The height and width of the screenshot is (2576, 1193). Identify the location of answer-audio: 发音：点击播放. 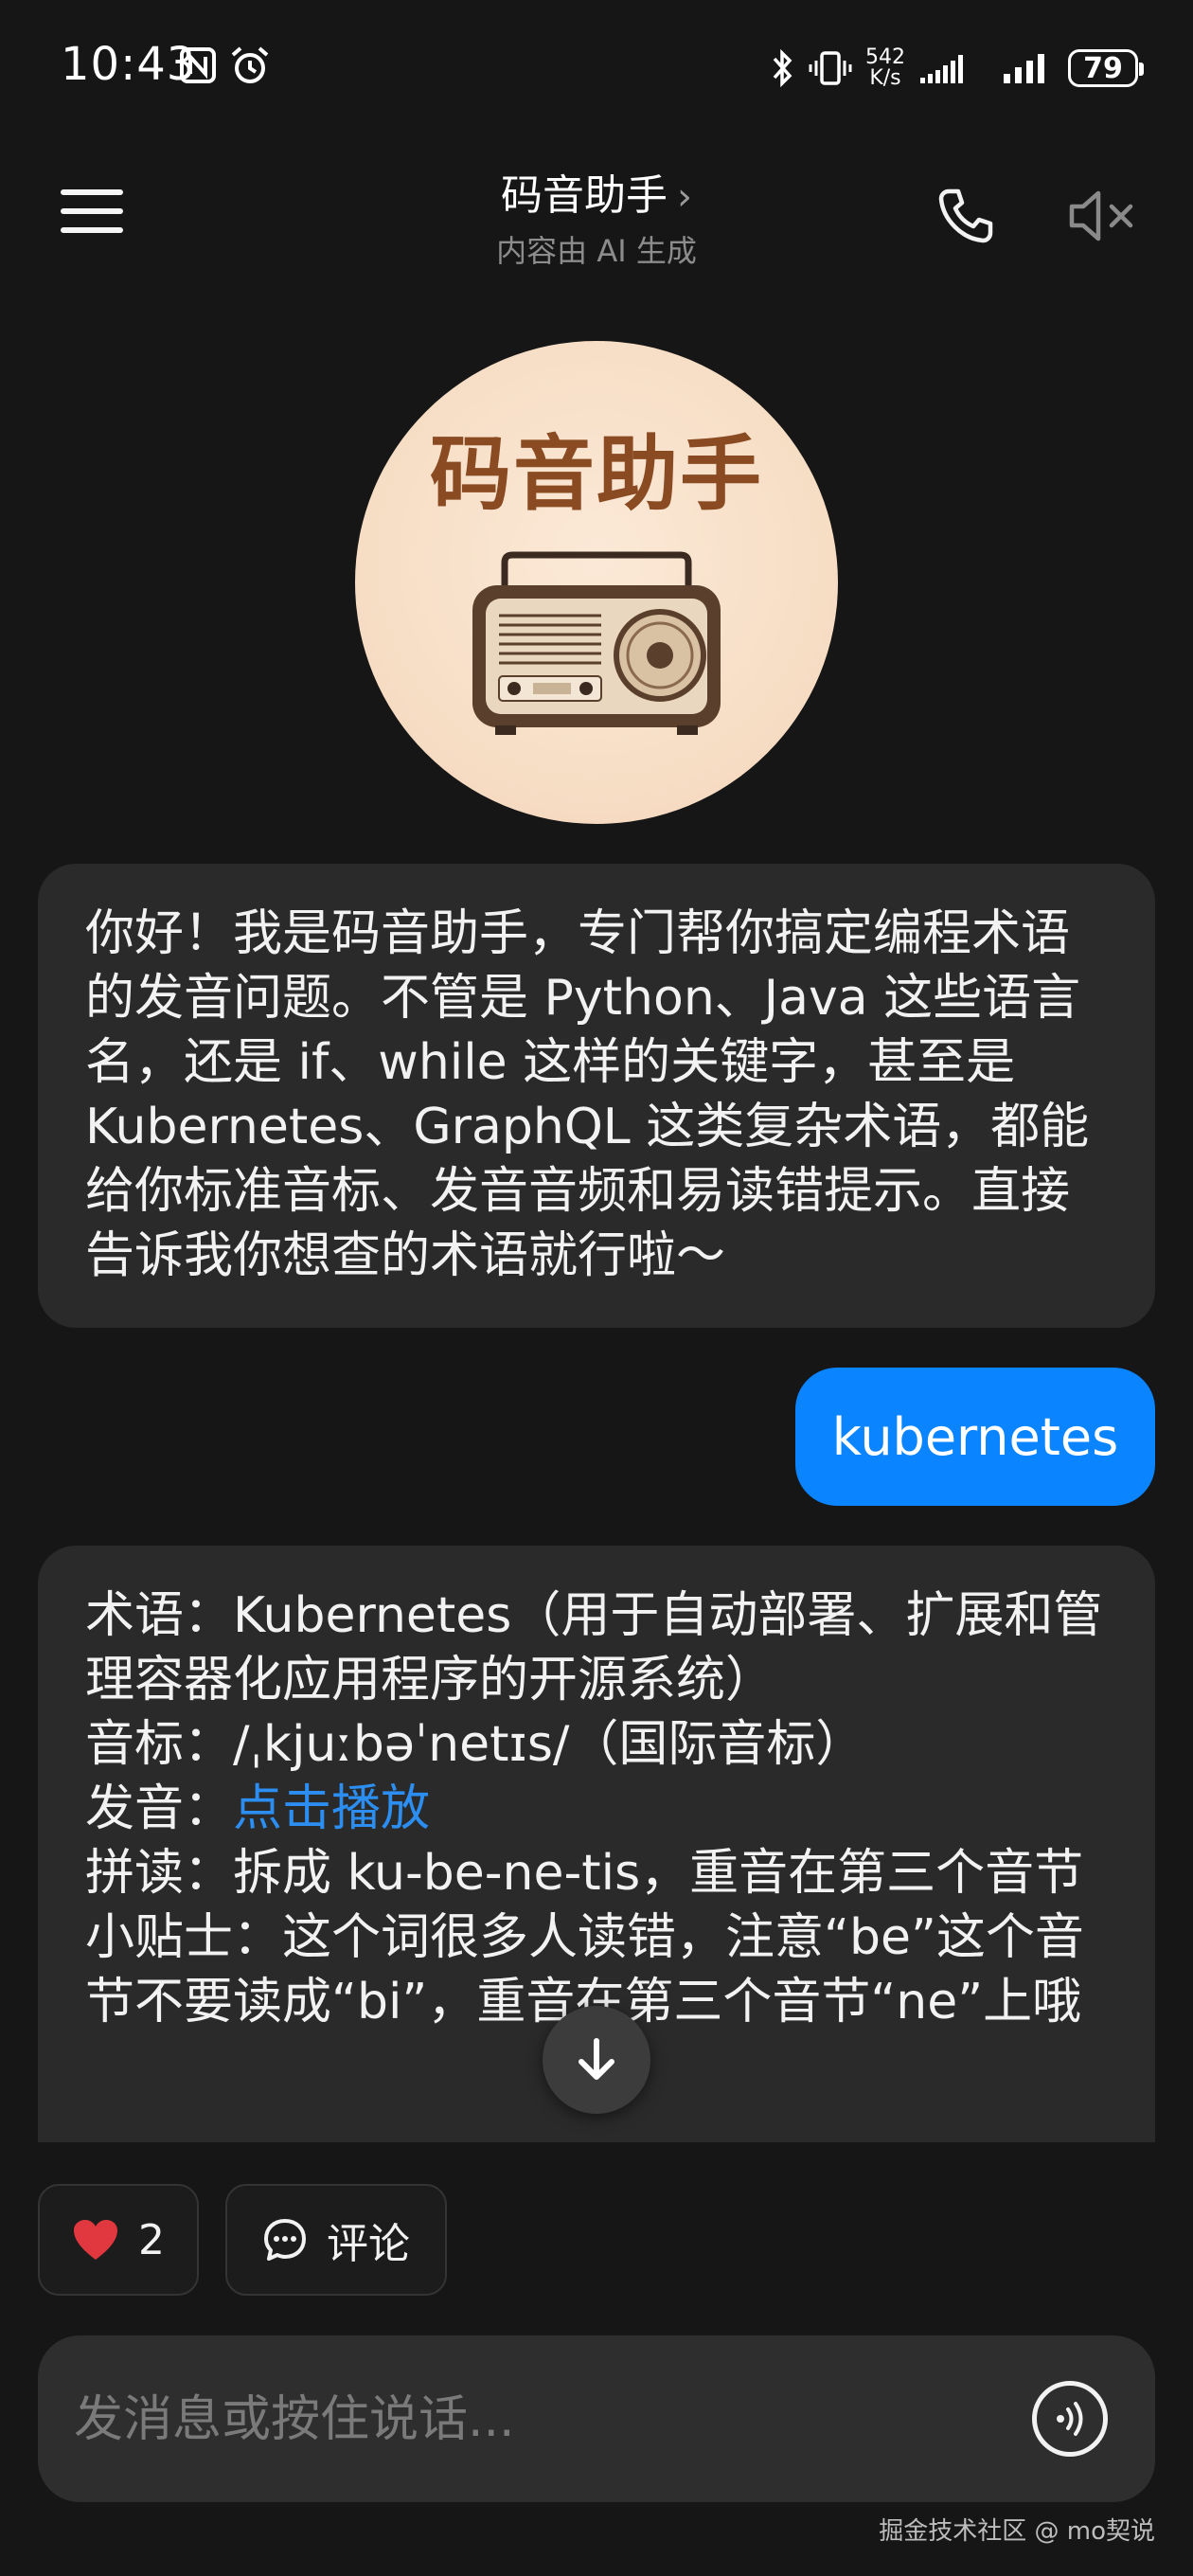
(596, 1809).